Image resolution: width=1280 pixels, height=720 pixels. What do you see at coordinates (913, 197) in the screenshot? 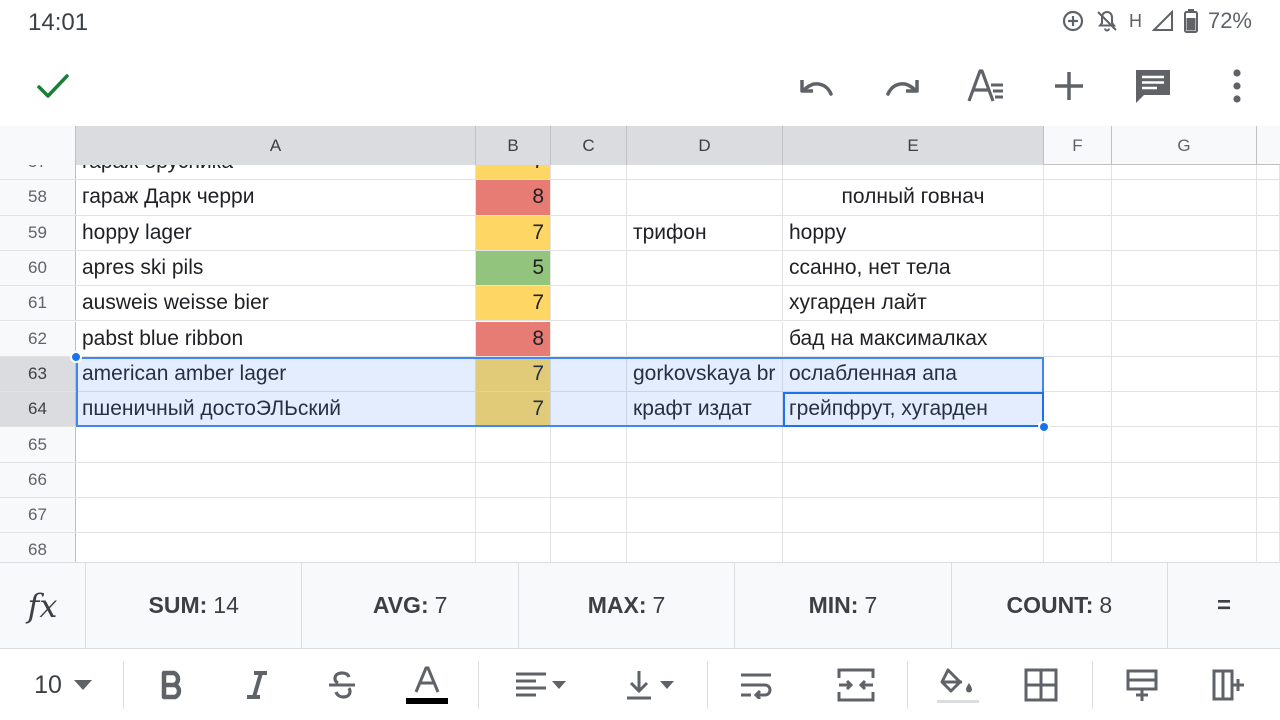
I see `cell-e: полный говнач` at bounding box center [913, 197].